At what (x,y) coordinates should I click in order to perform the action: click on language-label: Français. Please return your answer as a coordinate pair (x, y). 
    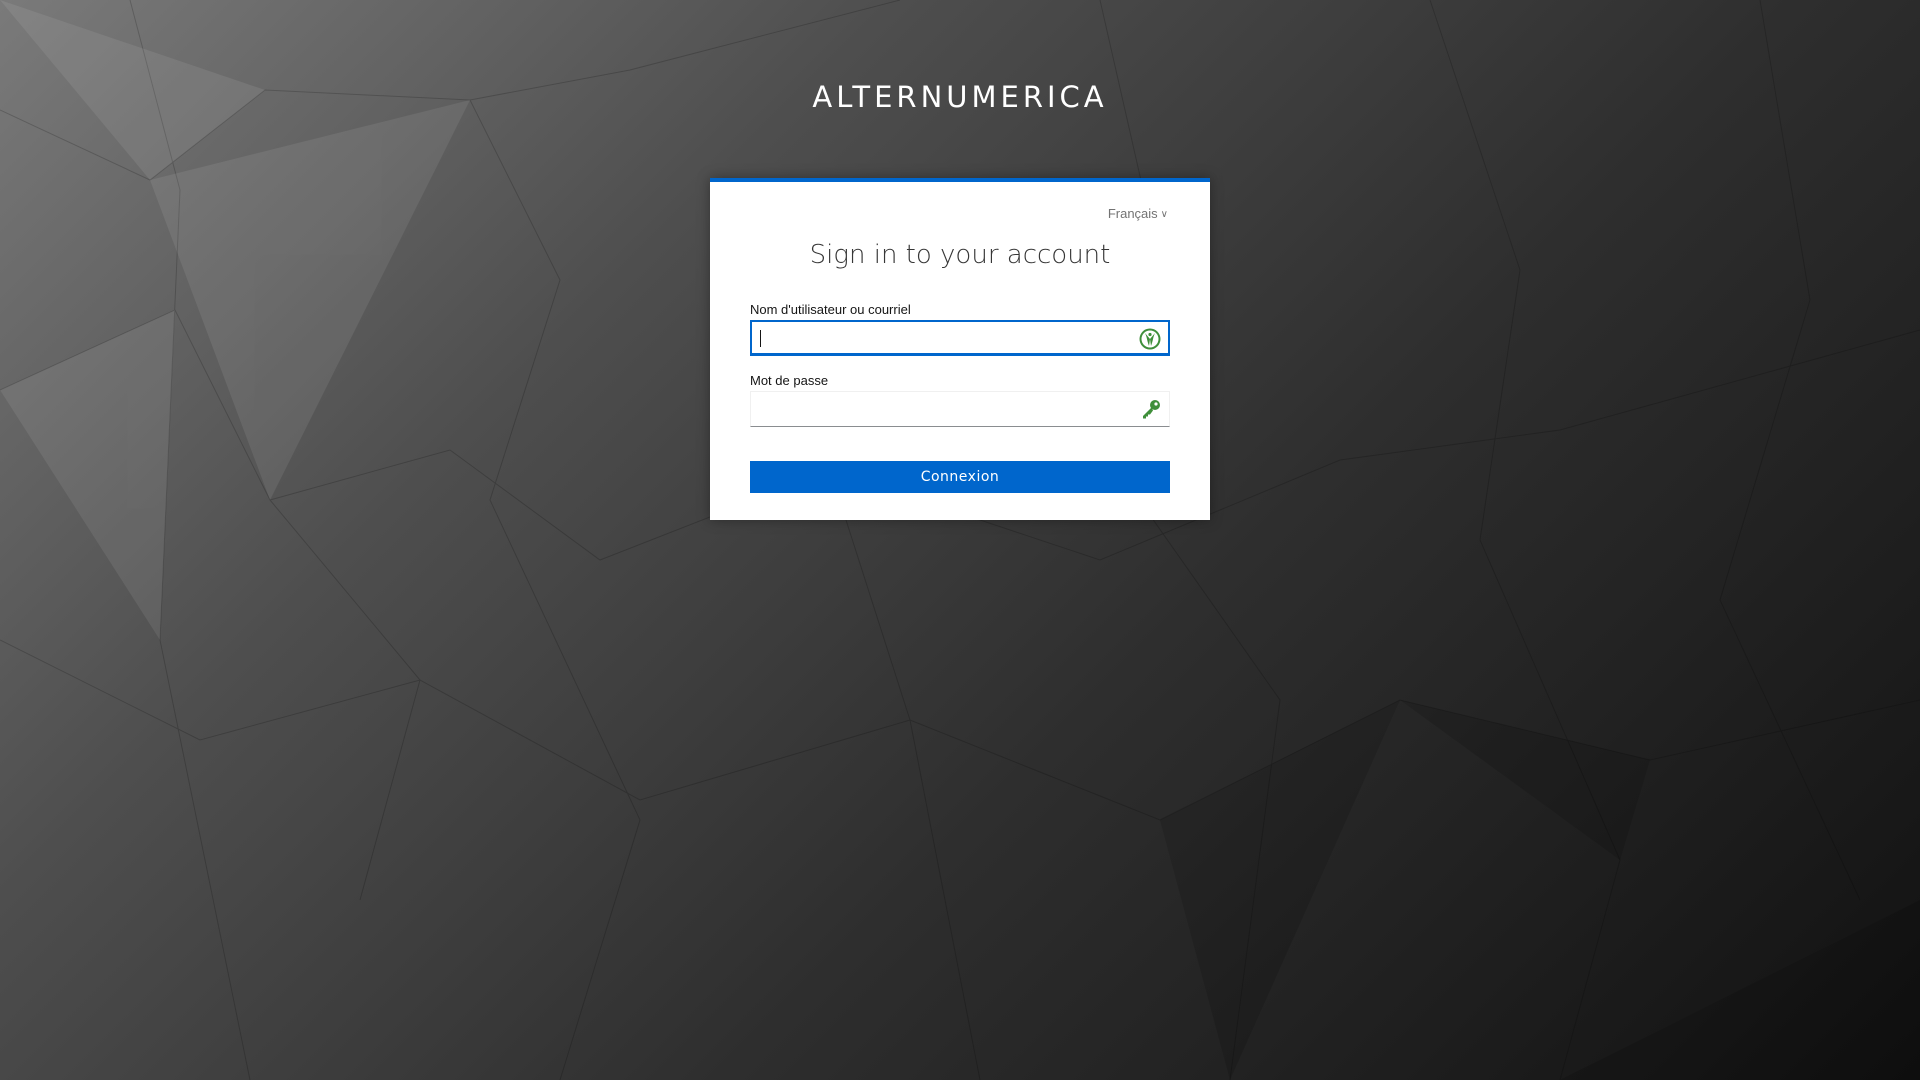
    Looking at the image, I should click on (1132, 213).